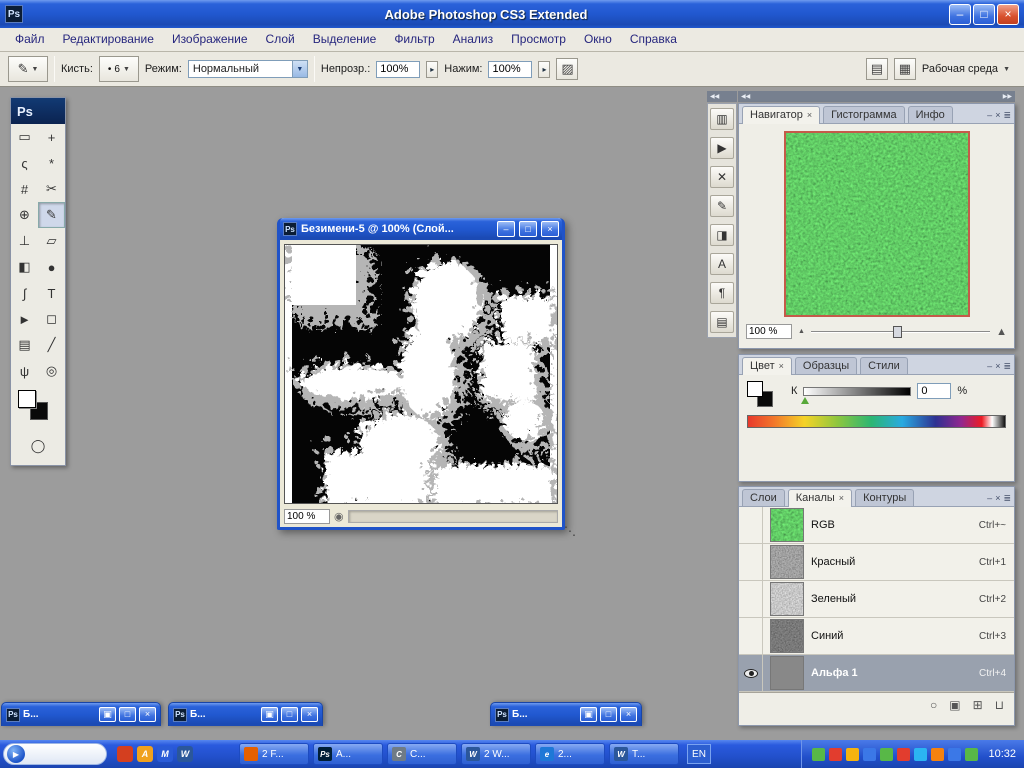  I want to click on minimized-document-1: Ps Б... ▣ □ ×, so click(81, 714).